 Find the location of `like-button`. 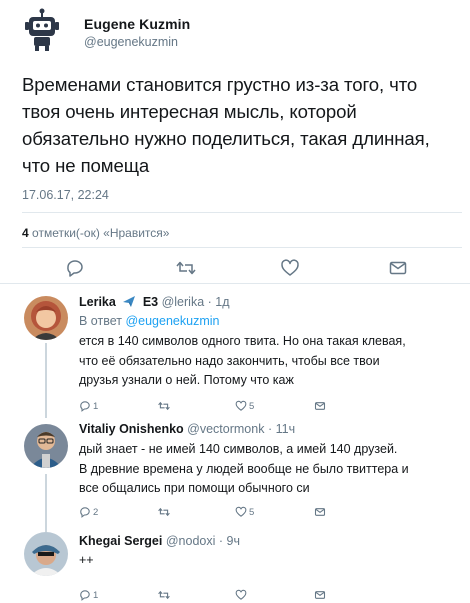

like-button is located at coordinates (242, 595).